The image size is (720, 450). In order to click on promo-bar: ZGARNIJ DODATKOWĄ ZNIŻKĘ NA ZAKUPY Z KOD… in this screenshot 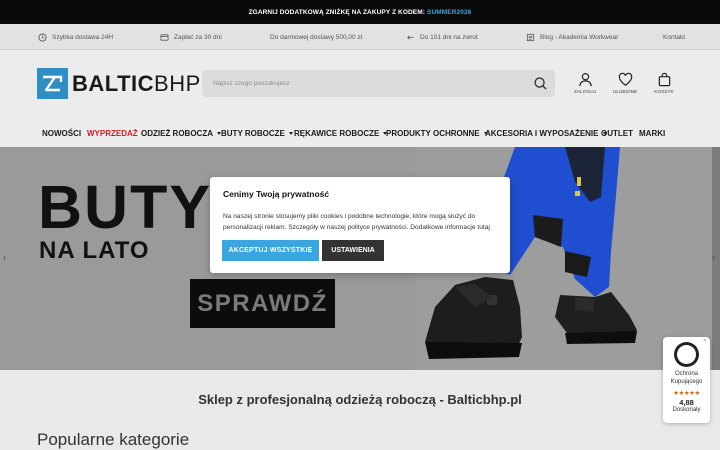, I will do `click(360, 12)`.